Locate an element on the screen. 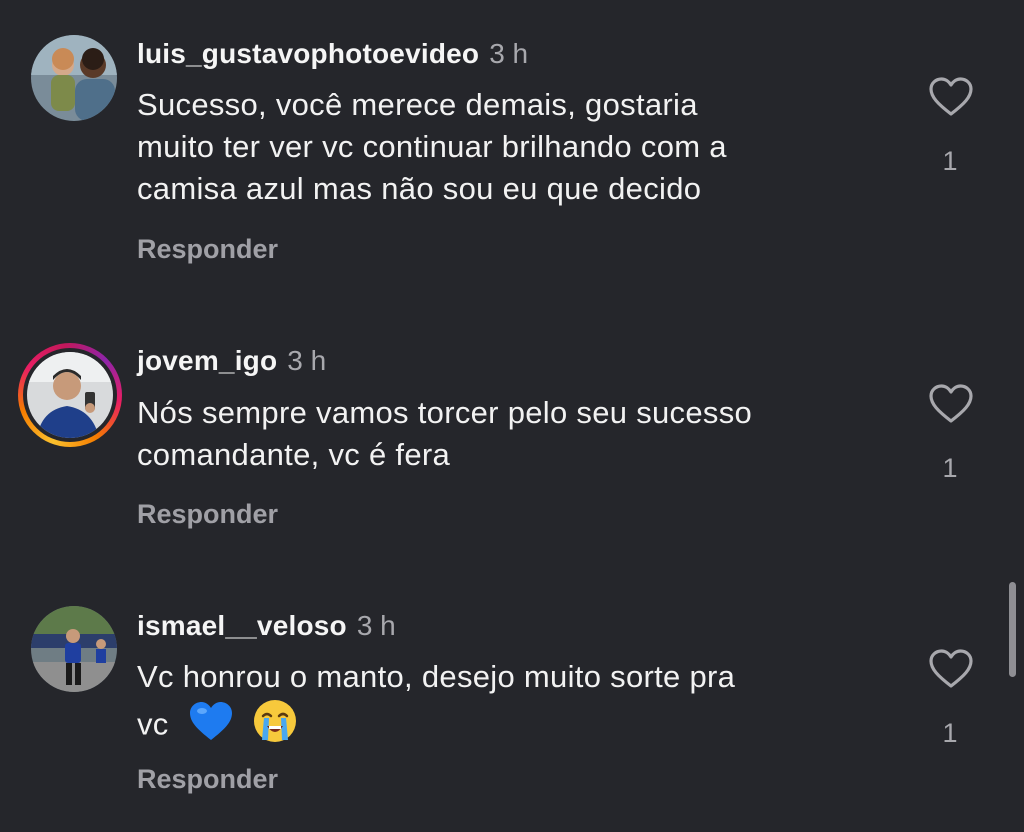 Image resolution: width=1024 pixels, height=832 pixels. comment-line-with-emojis: vc is located at coordinates (517, 726).